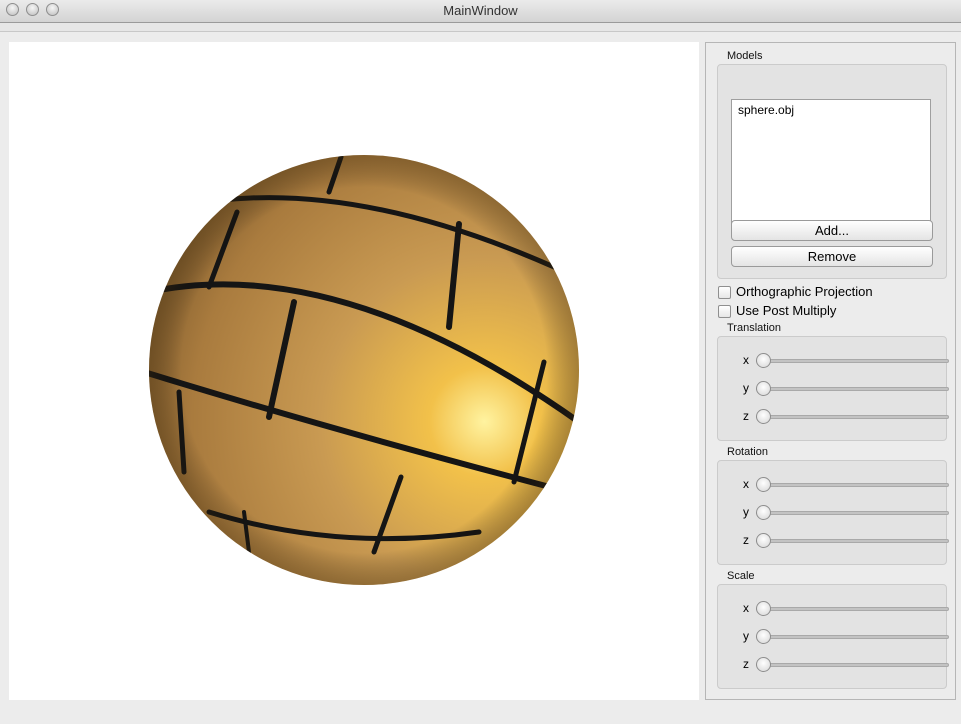 This screenshot has height=724, width=961. I want to click on scale-group: x y z, so click(833, 636).